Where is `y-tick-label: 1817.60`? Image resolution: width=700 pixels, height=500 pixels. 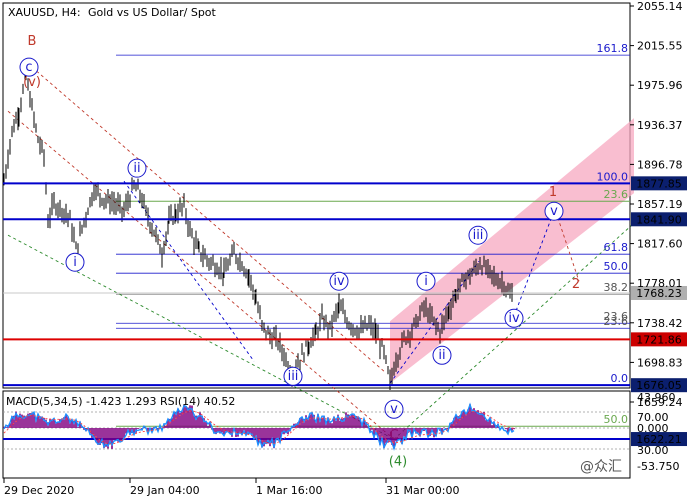
y-tick-label: 1817.60 is located at coordinates (660, 244).